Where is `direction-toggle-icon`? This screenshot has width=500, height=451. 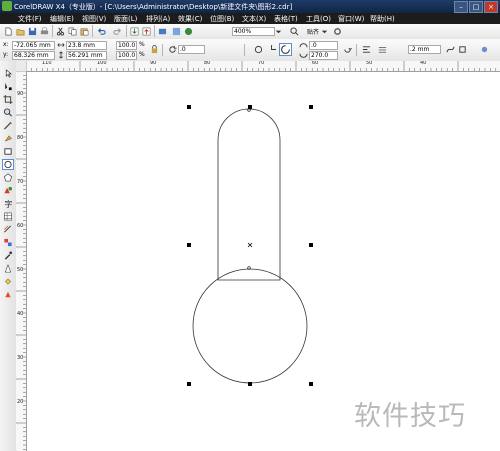 direction-toggle-icon is located at coordinates (347, 49).